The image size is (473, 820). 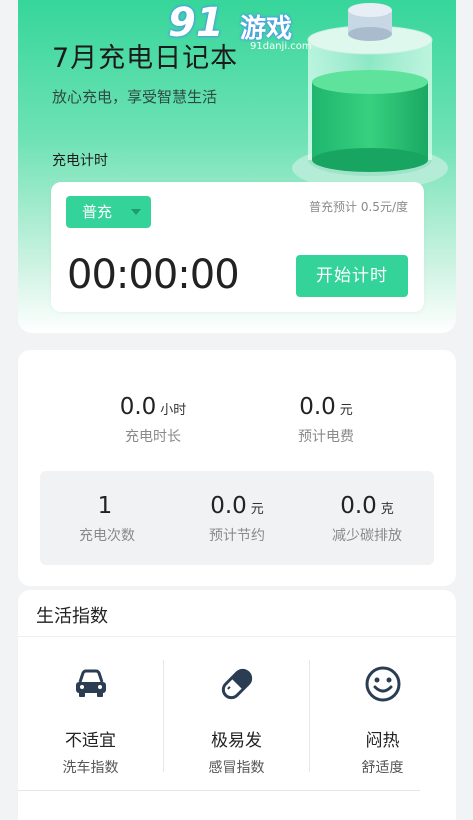 What do you see at coordinates (382, 768) in the screenshot?
I see `life-item-label: 舒适度` at bounding box center [382, 768].